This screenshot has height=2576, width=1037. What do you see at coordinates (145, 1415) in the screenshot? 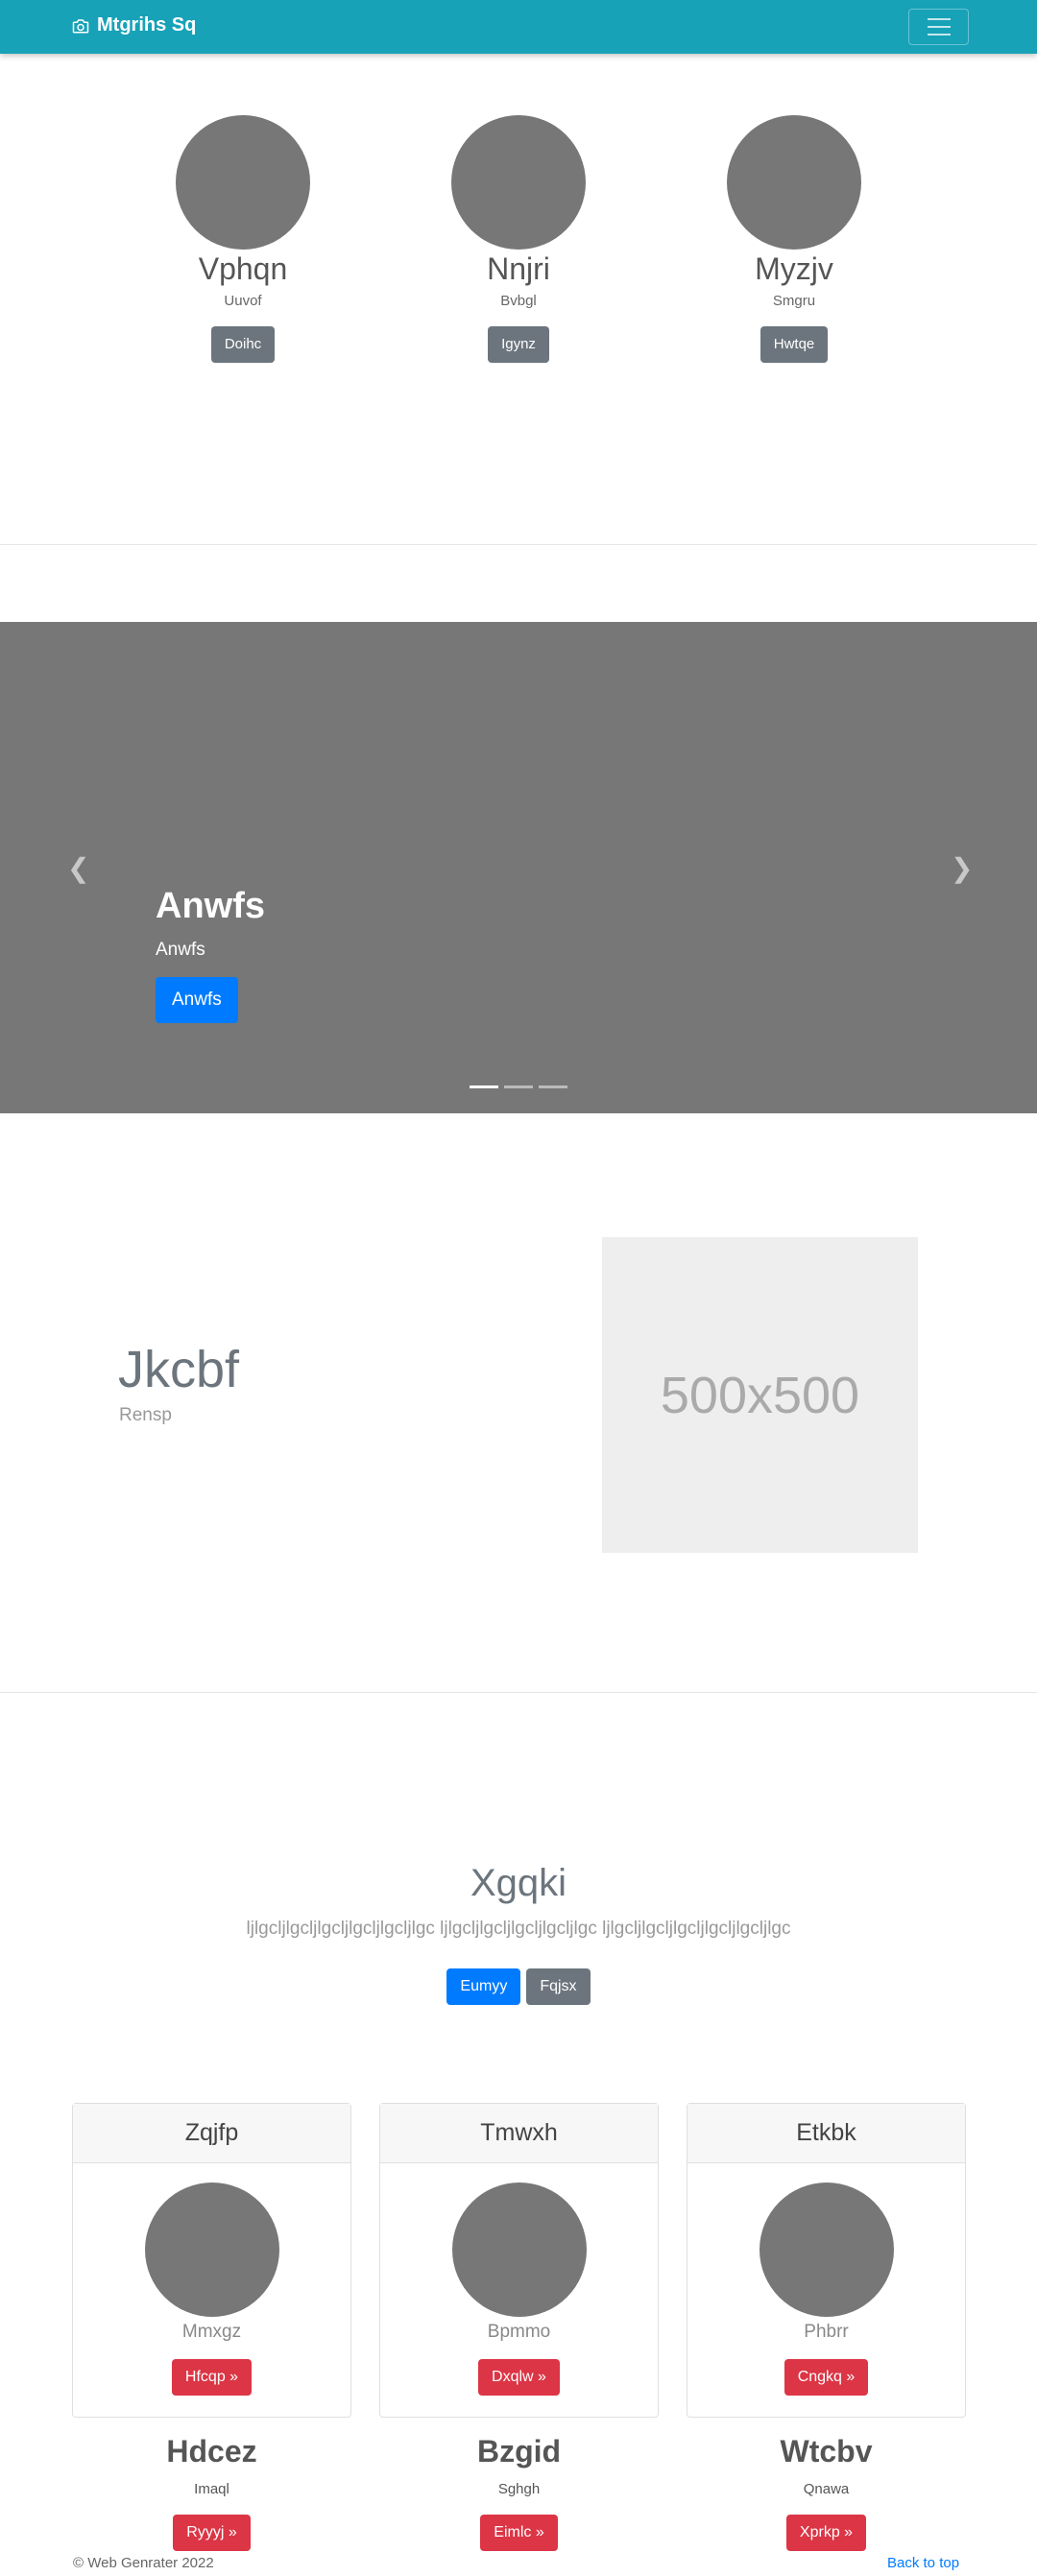
I see `featurette-lead: Rensp` at bounding box center [145, 1415].